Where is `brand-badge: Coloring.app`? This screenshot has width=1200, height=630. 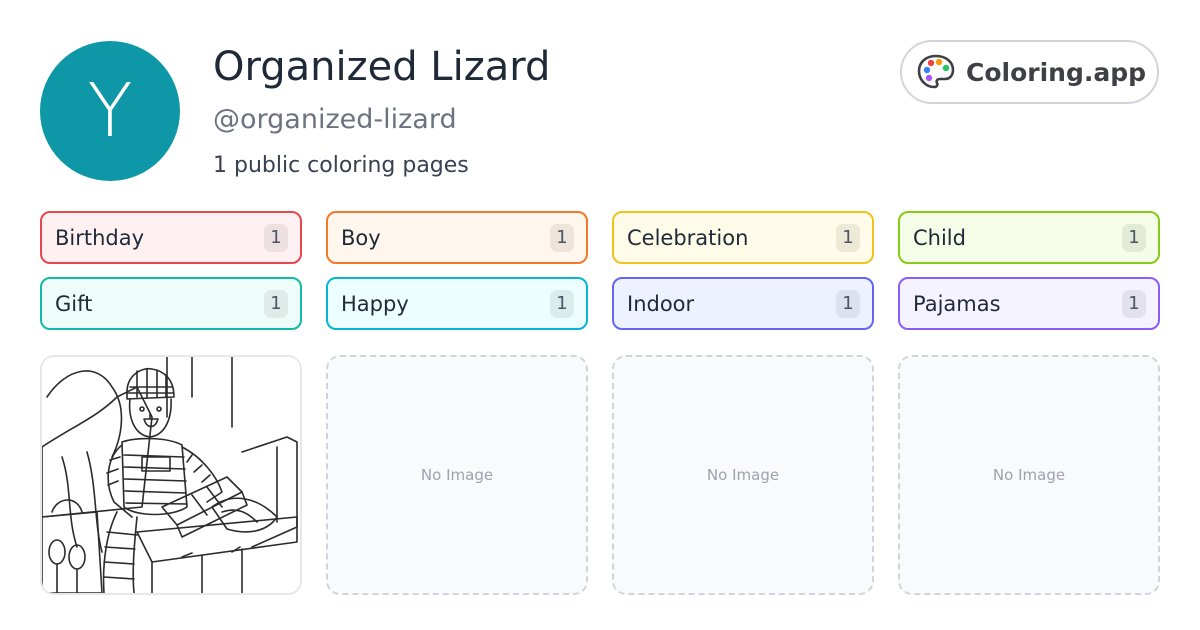
brand-badge: Coloring.app is located at coordinates (1029, 72).